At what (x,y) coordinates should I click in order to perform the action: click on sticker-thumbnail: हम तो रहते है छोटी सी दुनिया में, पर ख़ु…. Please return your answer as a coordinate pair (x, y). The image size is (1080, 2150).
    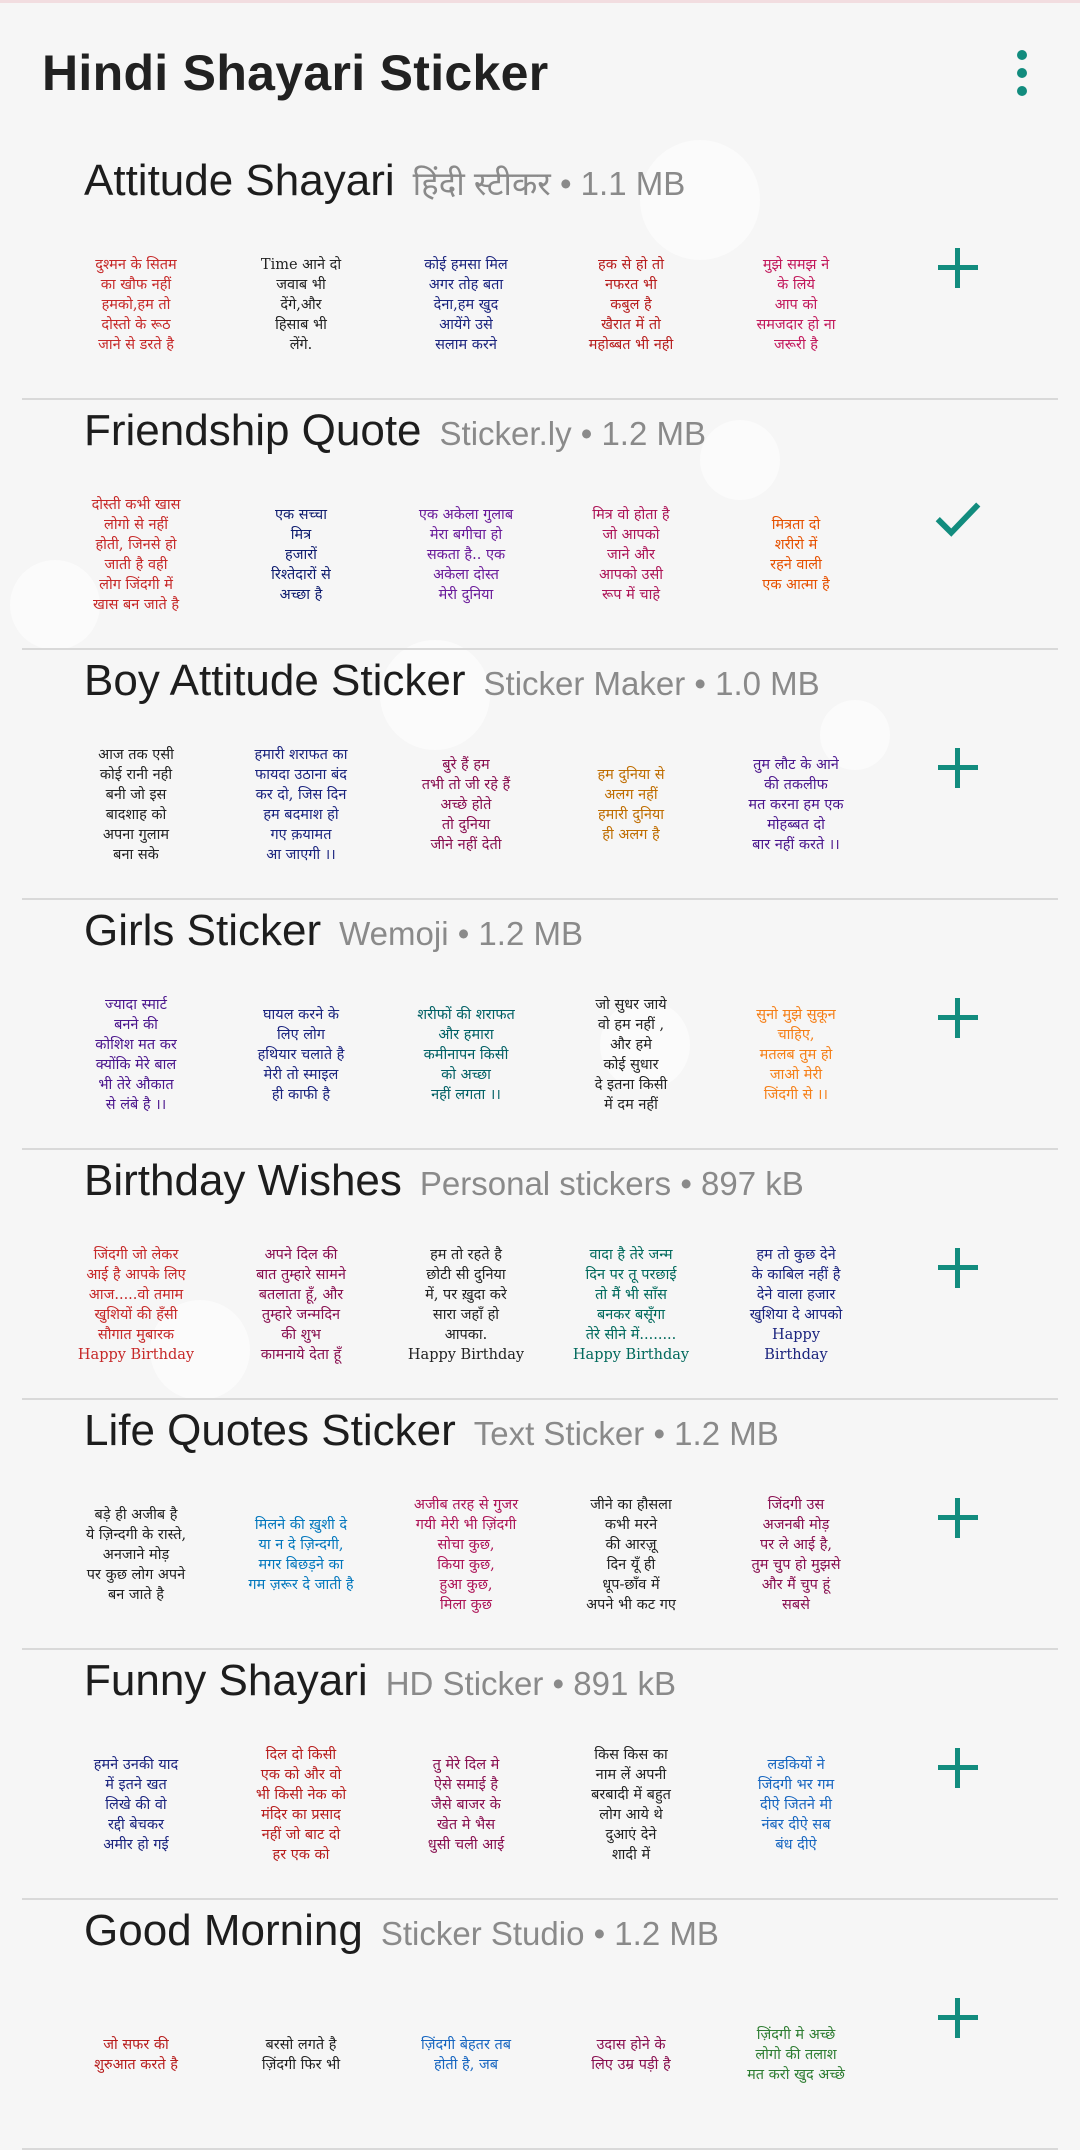
    Looking at the image, I should click on (466, 1305).